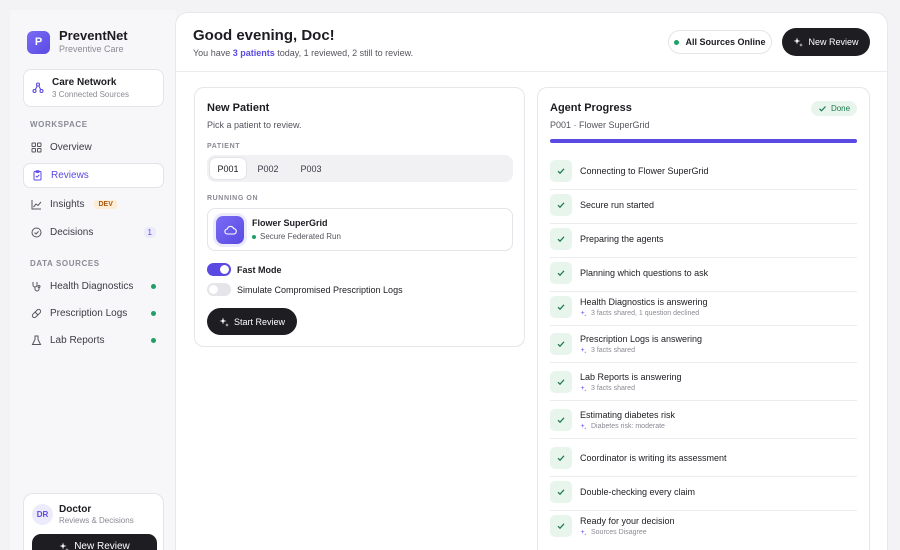 The image size is (900, 550). Describe the element at coordinates (238, 108) in the screenshot. I see `new-patient-title: New Patient` at that location.